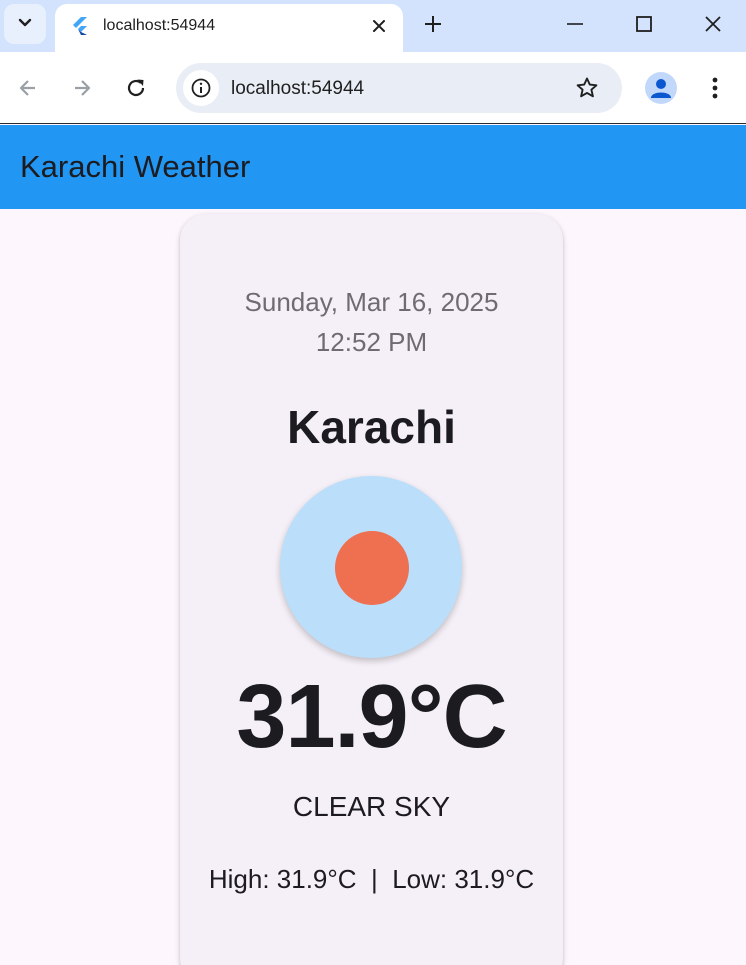 The width and height of the screenshot is (746, 965). What do you see at coordinates (371, 302) in the screenshot?
I see `date-text: Sunday, Mar 16, 2025` at bounding box center [371, 302].